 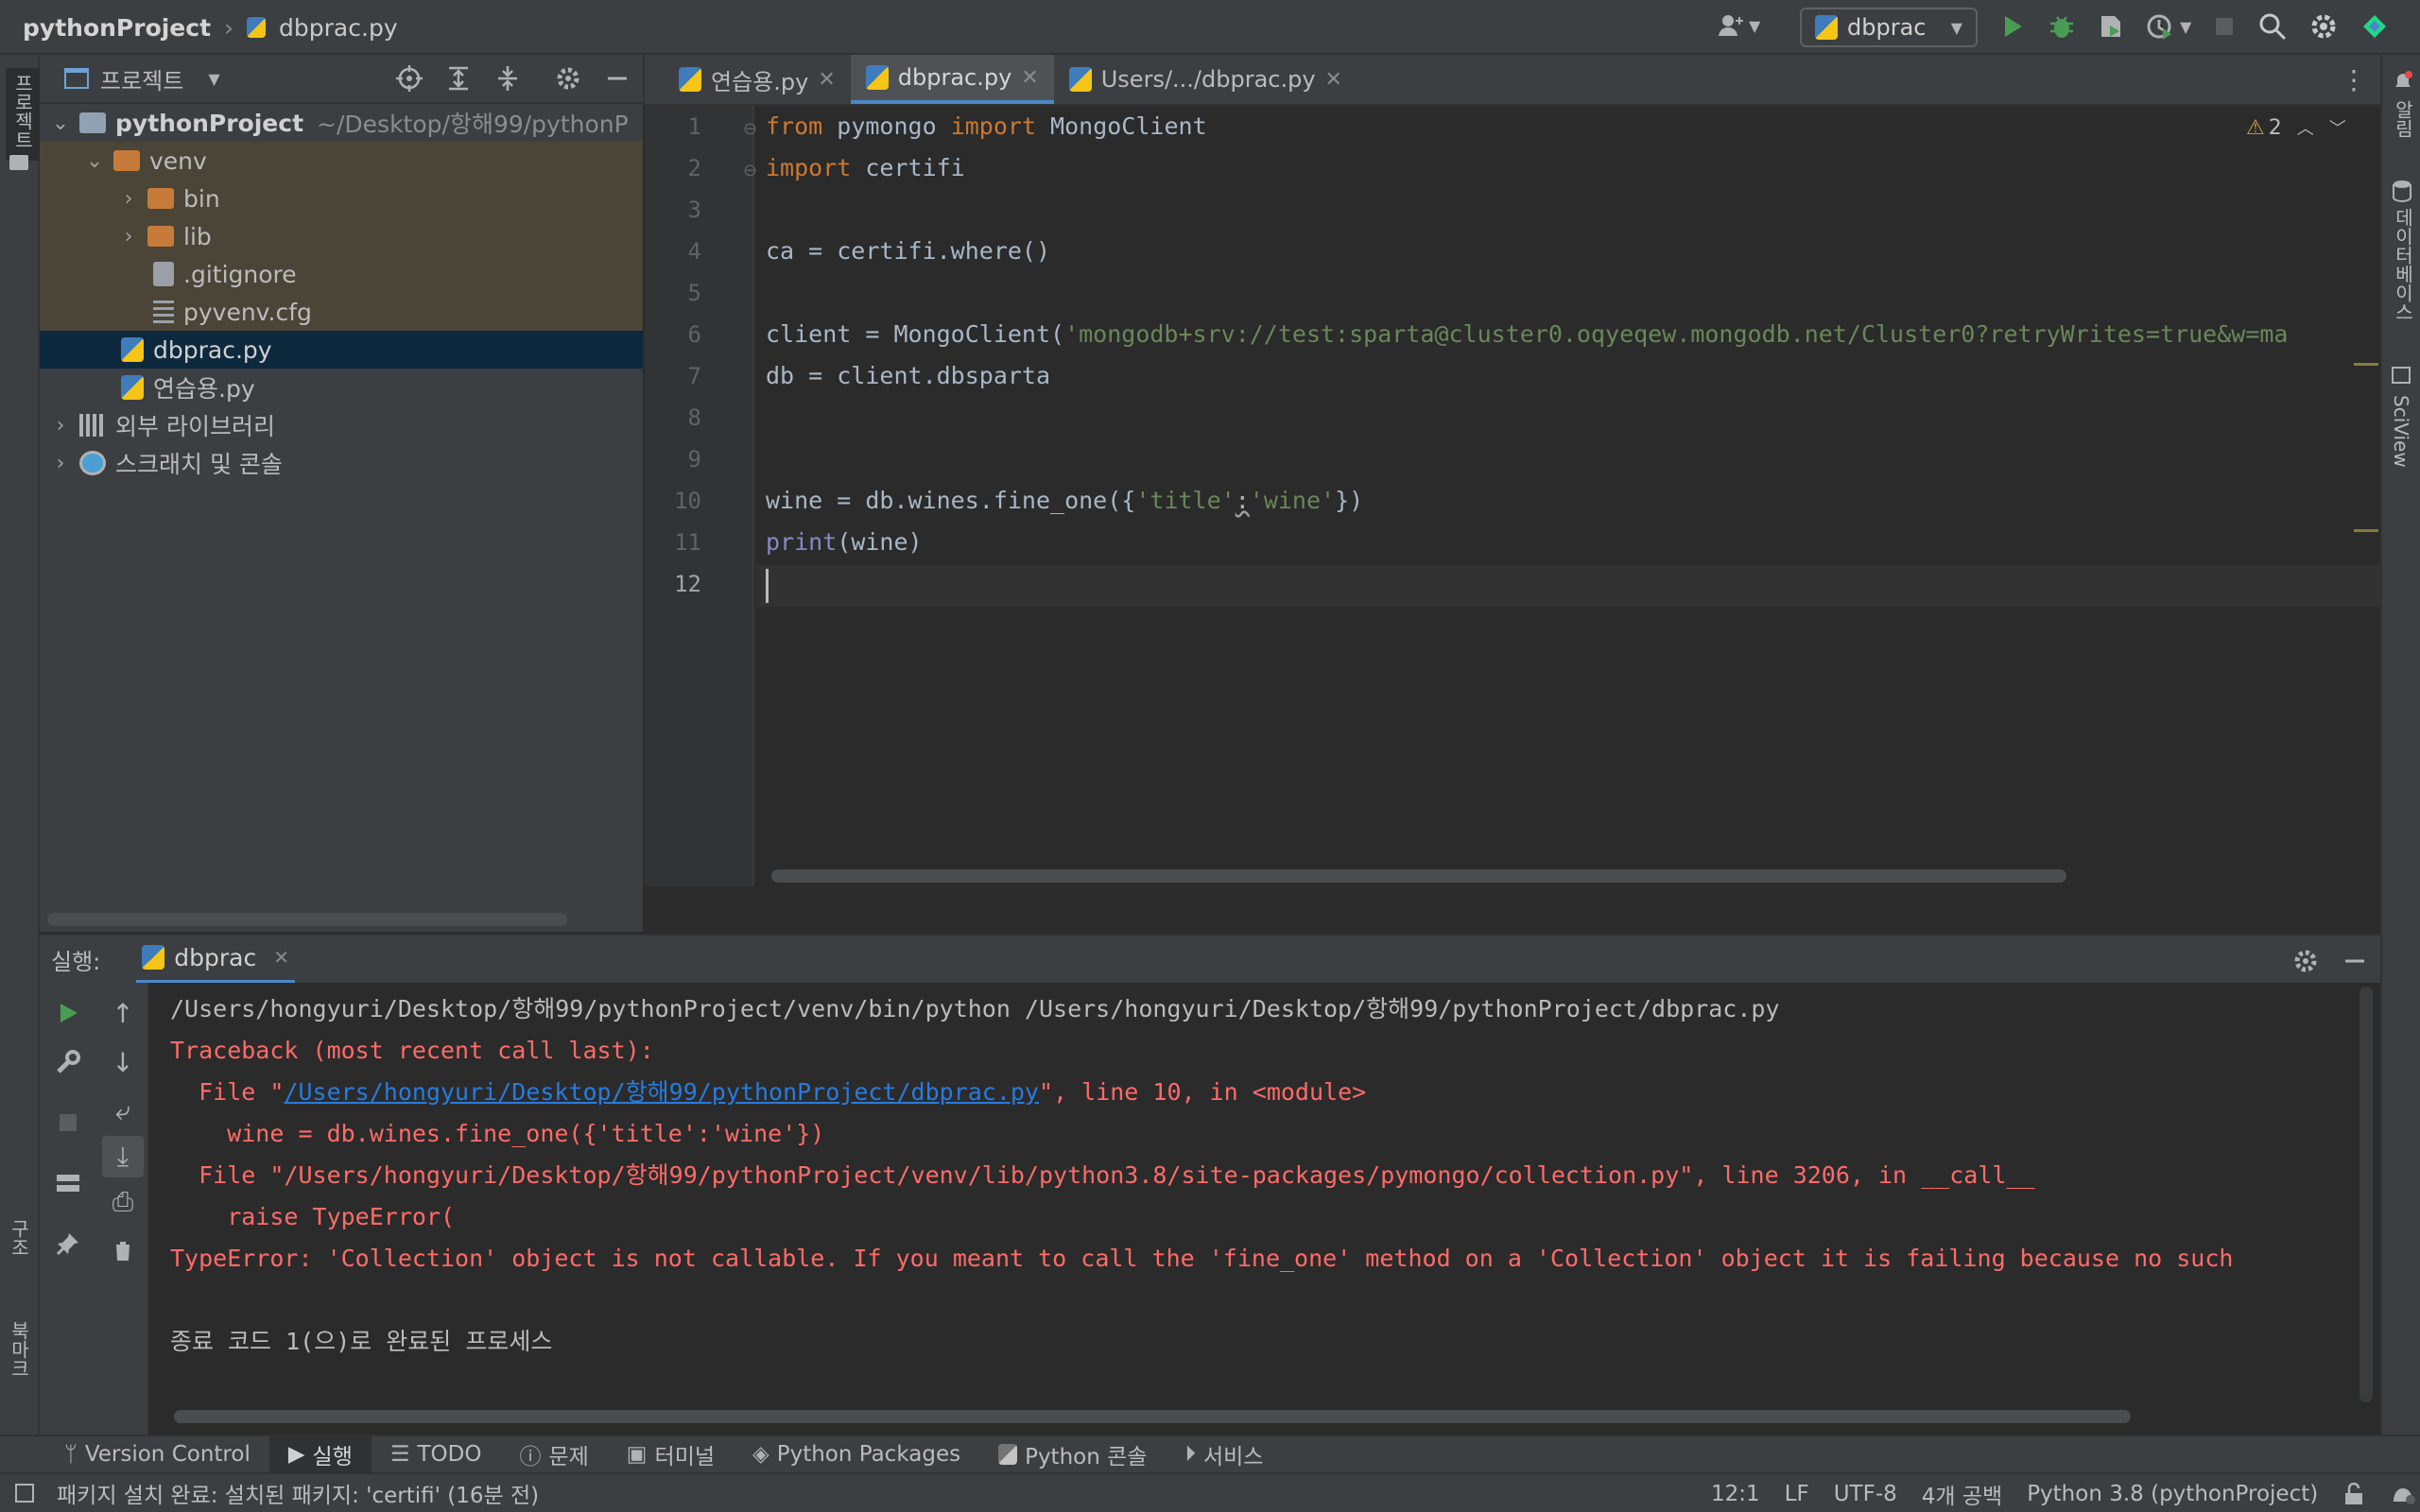 I want to click on run-icon, so click(x=2012, y=26).